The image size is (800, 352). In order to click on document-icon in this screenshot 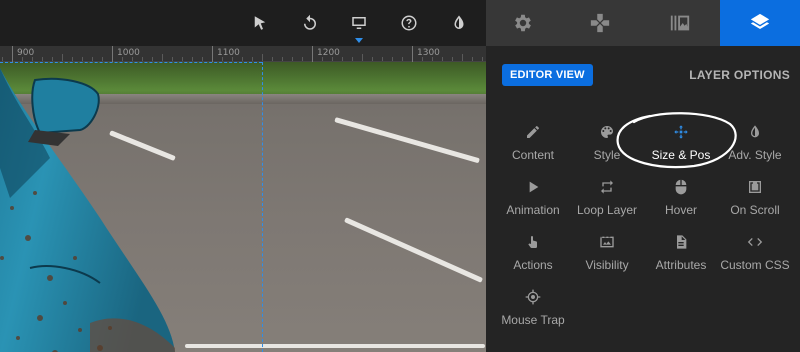, I will do `click(682, 242)`.